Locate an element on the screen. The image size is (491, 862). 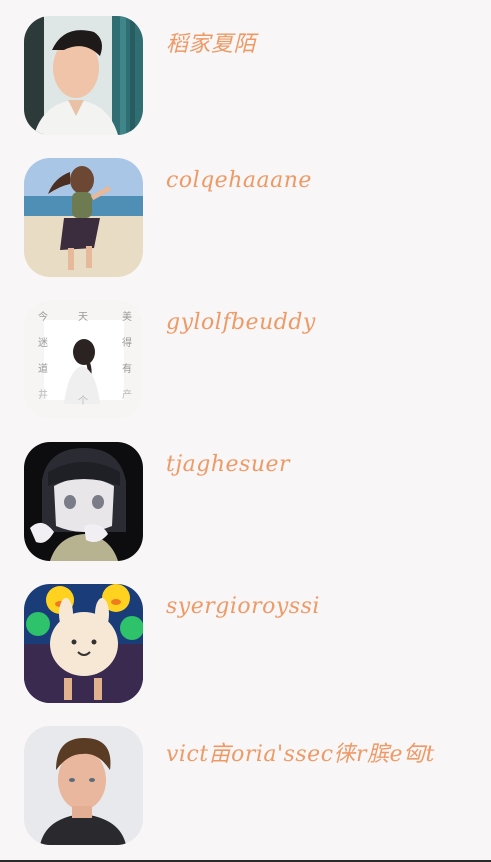
avatar-young-man-curtain is located at coordinates (83, 75).